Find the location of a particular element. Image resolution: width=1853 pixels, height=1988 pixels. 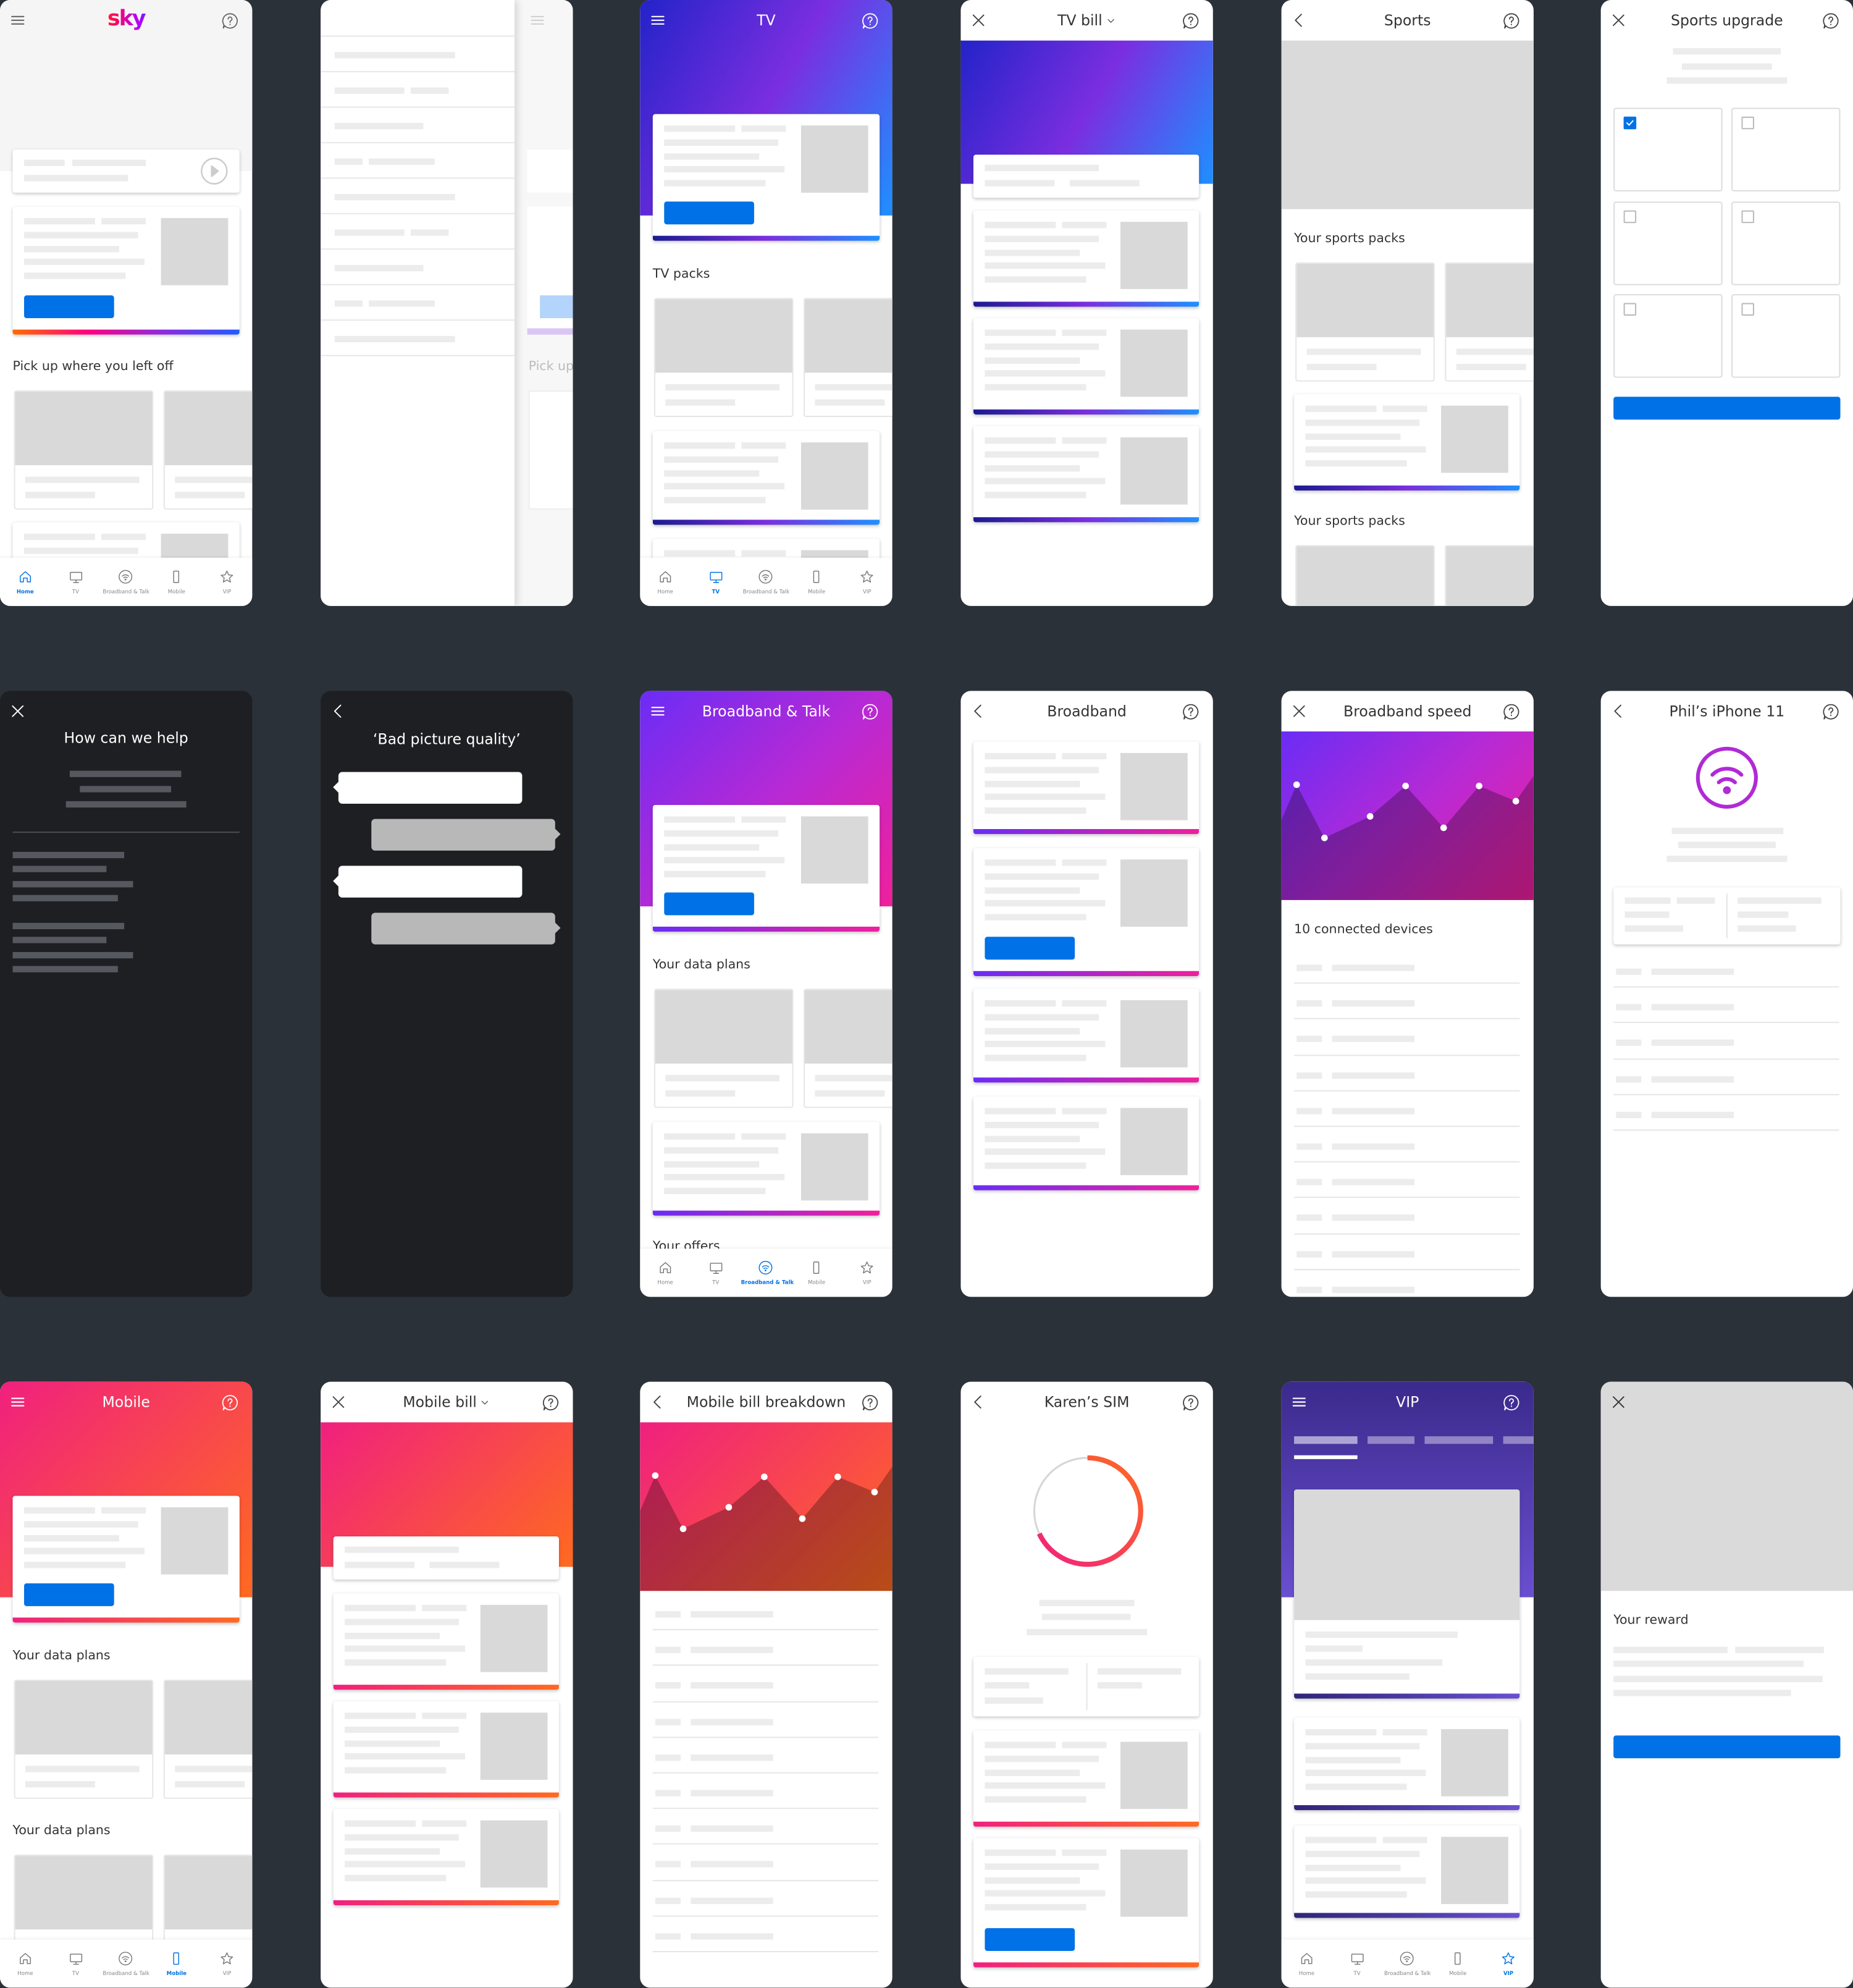

confirm-button is located at coordinates (1727, 408).